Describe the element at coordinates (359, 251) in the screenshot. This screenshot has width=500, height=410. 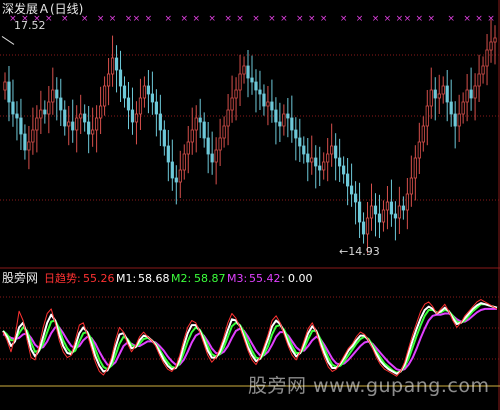
I see `low-price-label: ←14.93` at that location.